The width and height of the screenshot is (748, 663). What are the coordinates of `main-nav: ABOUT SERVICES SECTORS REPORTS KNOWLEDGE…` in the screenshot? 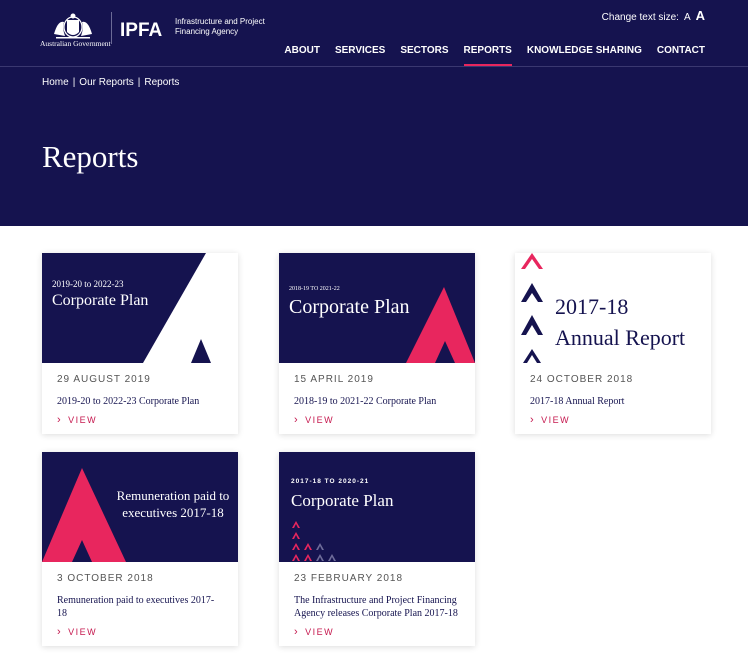 It's located at (494, 55).